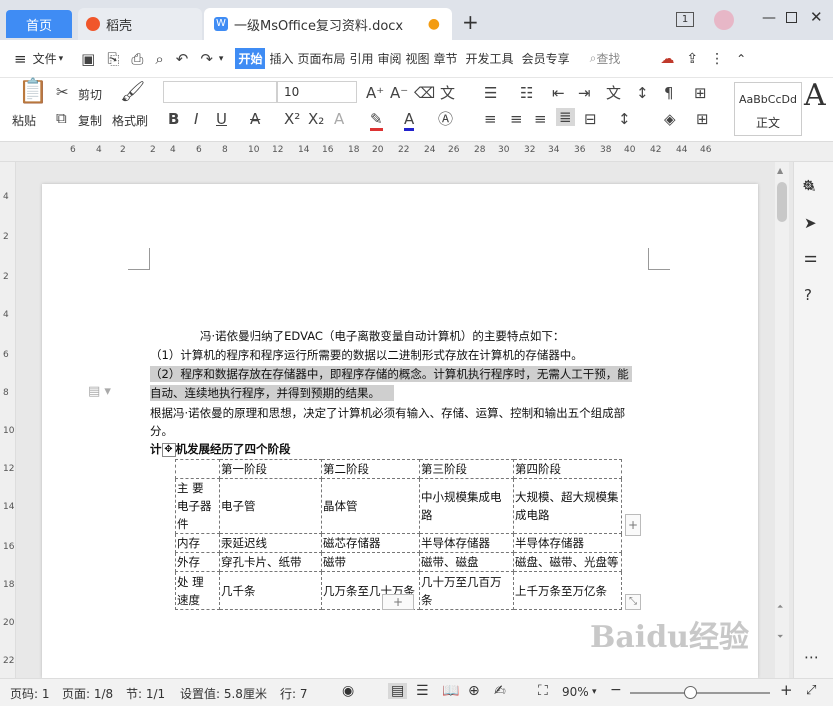 This screenshot has height=706, width=833. I want to click on redo-icon: ↷, so click(206, 59).